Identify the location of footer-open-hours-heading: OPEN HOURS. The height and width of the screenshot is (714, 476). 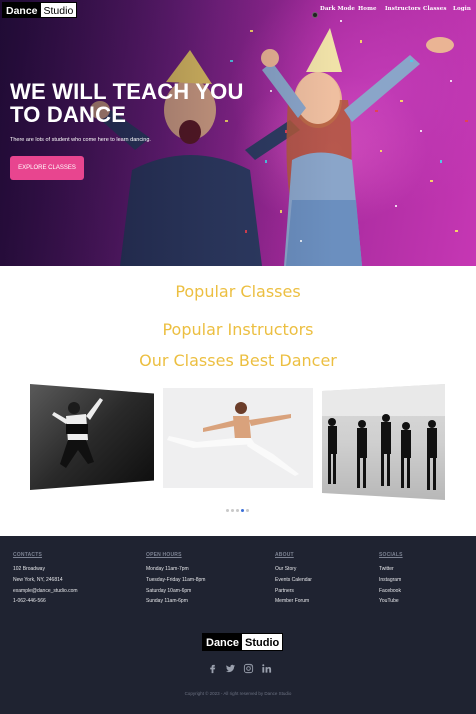
(164, 555).